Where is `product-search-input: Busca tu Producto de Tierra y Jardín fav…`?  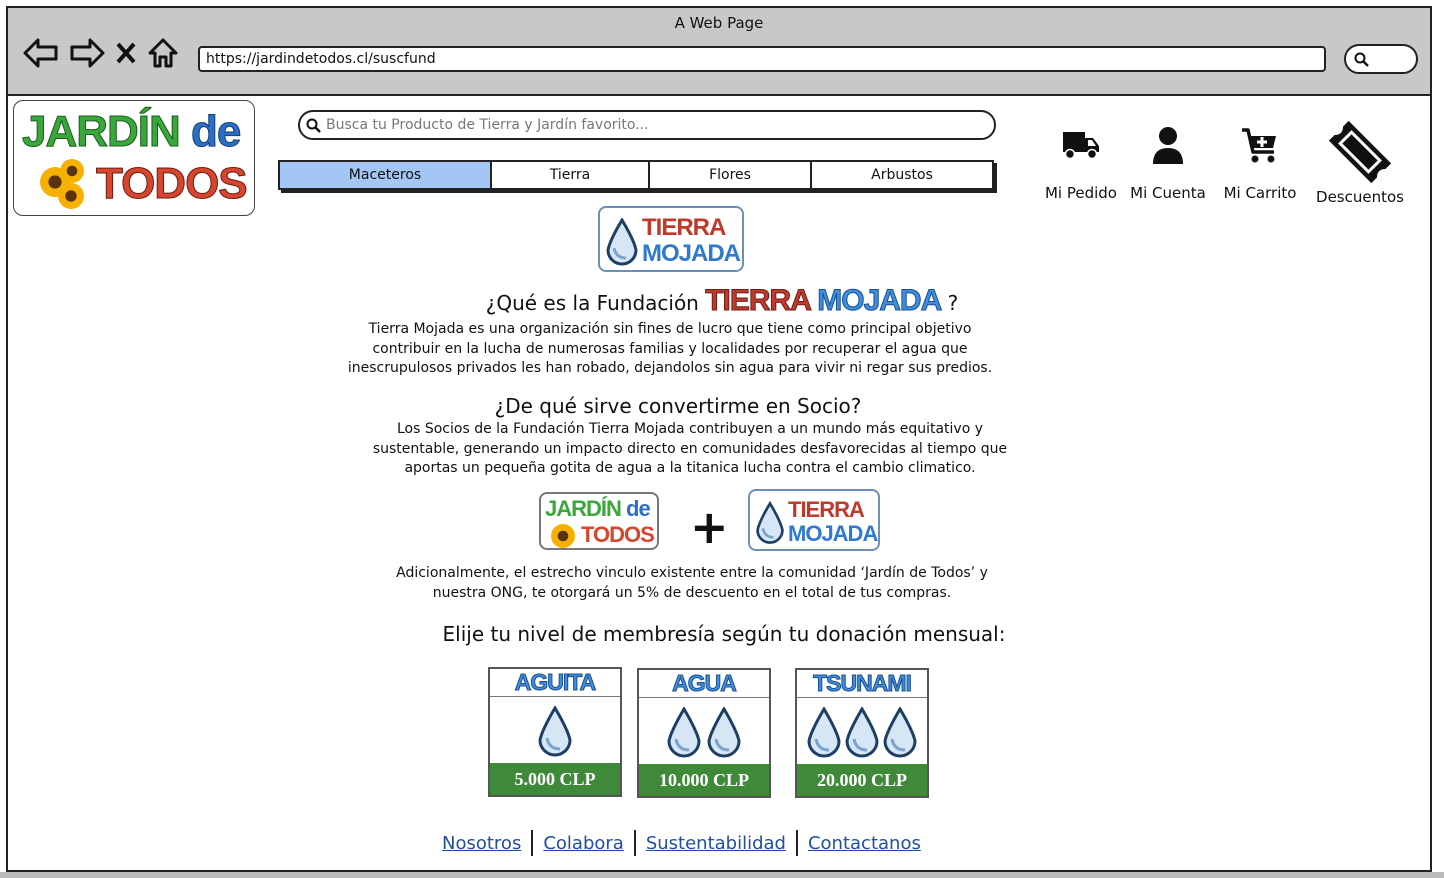 product-search-input: Busca tu Producto de Tierra y Jardín fav… is located at coordinates (647, 125).